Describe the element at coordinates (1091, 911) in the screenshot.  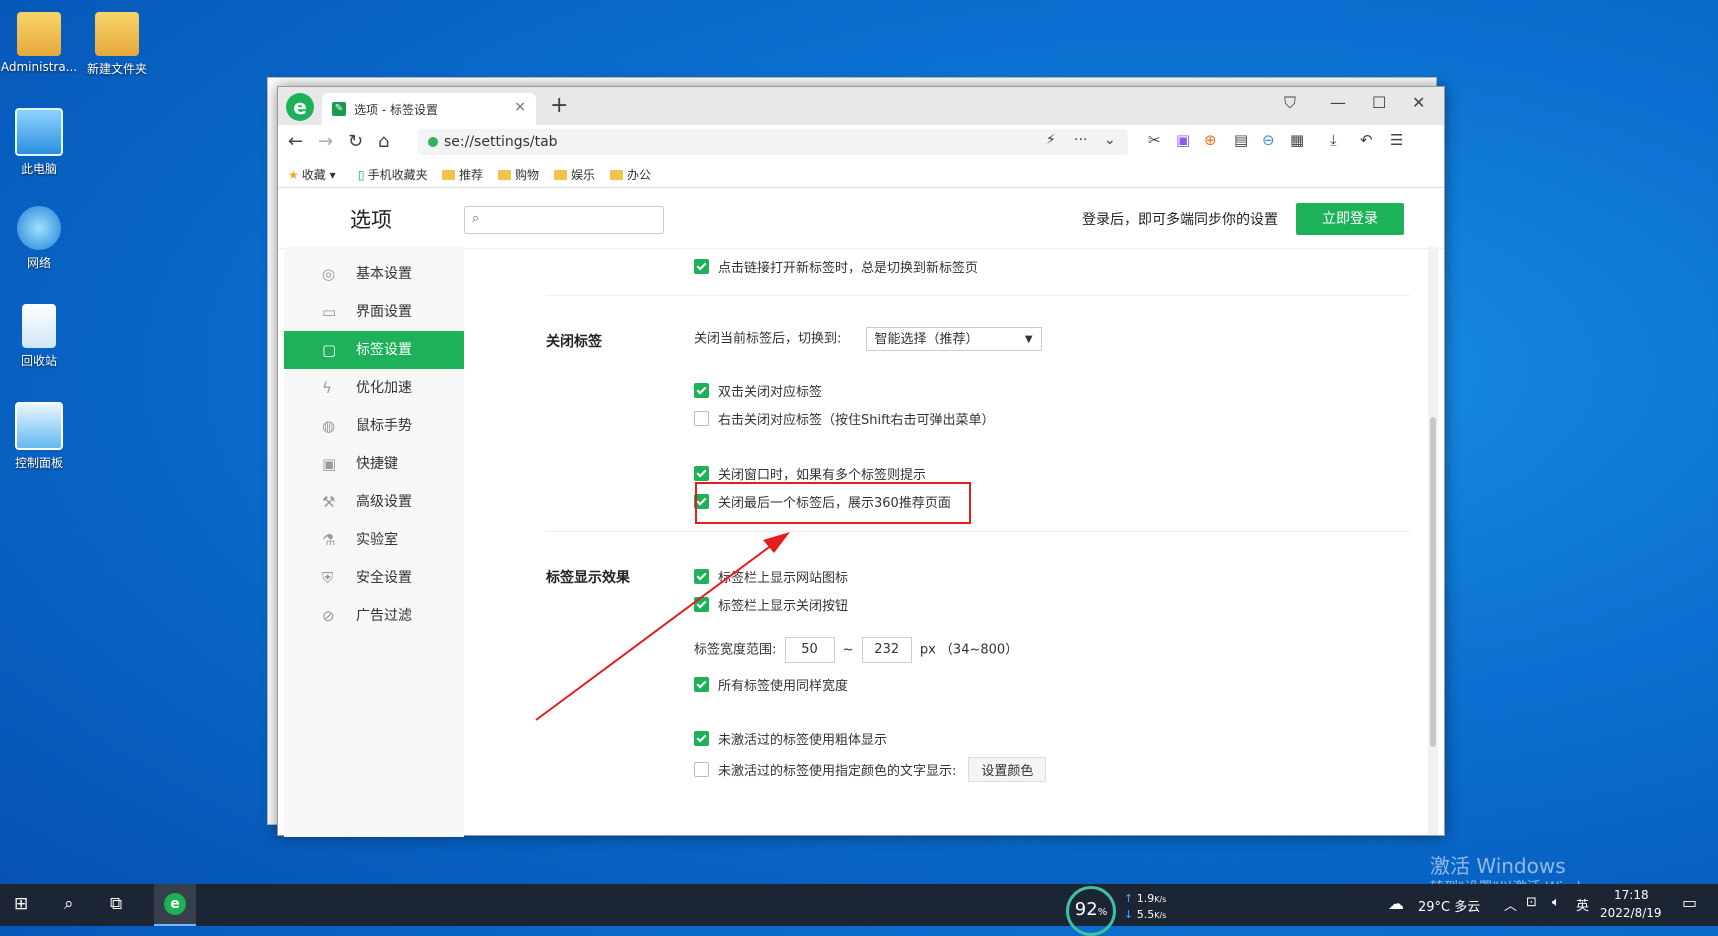
I see `cpu-gauge: 92%` at that location.